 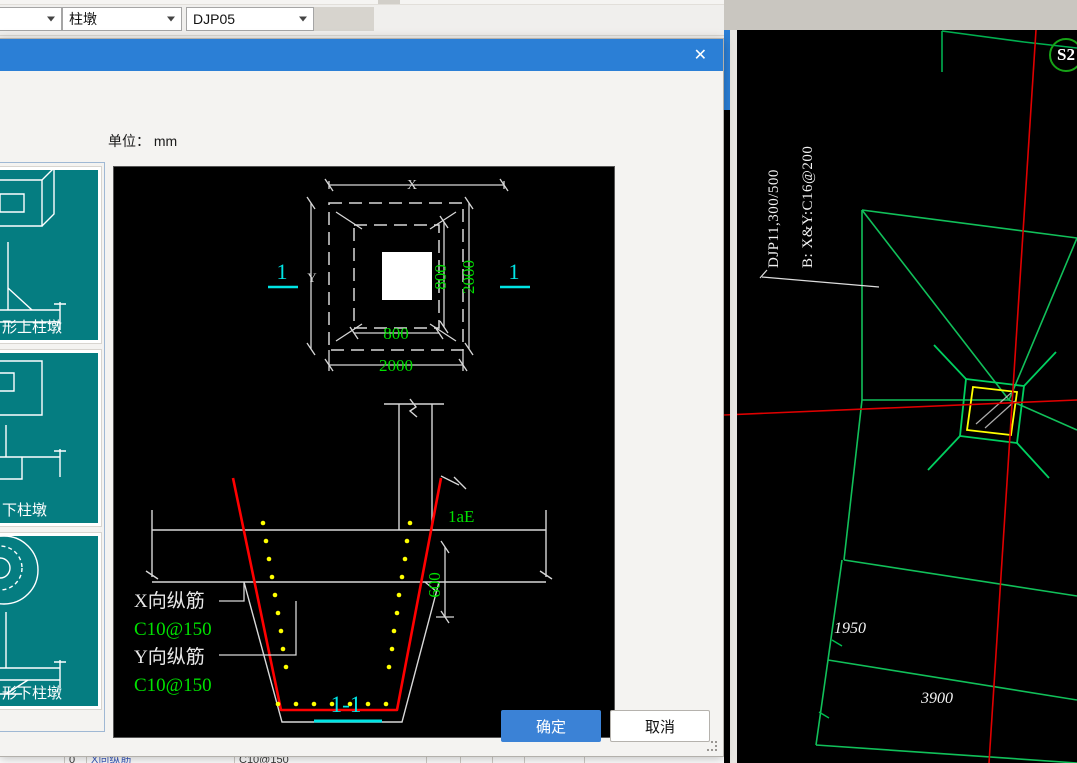 What do you see at coordinates (396, 333) in the screenshot?
I see `plan-inner-width: 800` at bounding box center [396, 333].